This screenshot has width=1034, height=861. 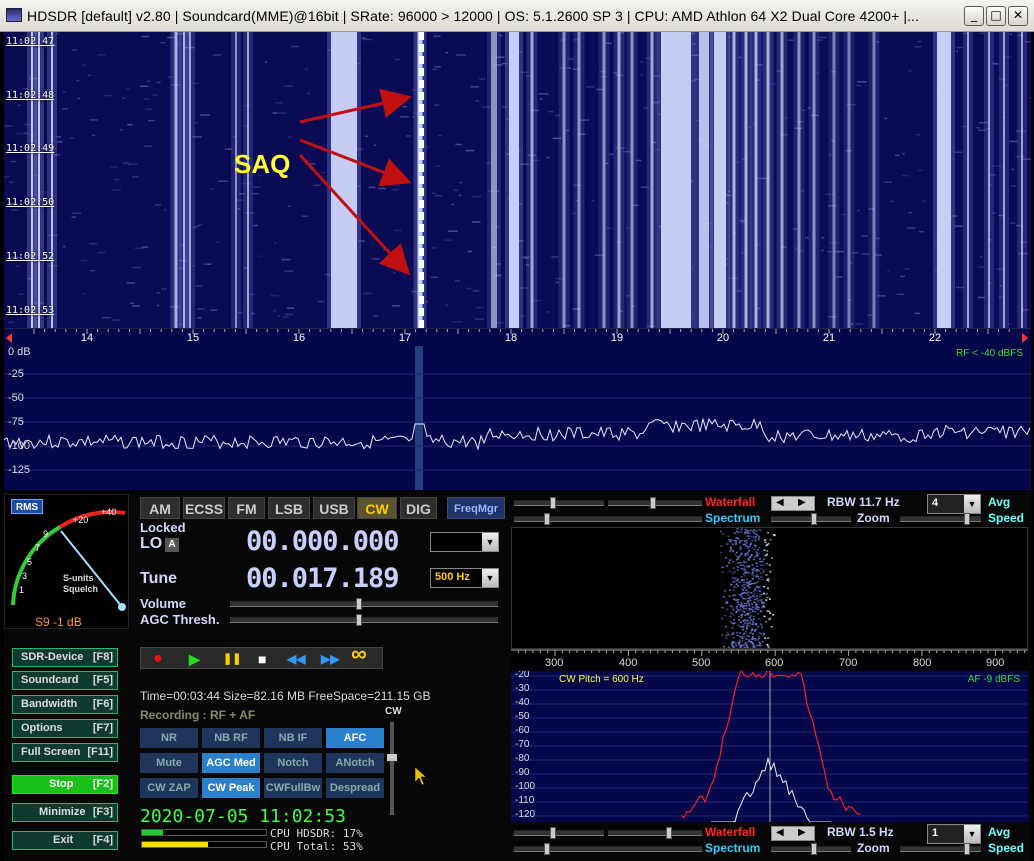 I want to click on freq-label: 14, so click(x=87, y=338).